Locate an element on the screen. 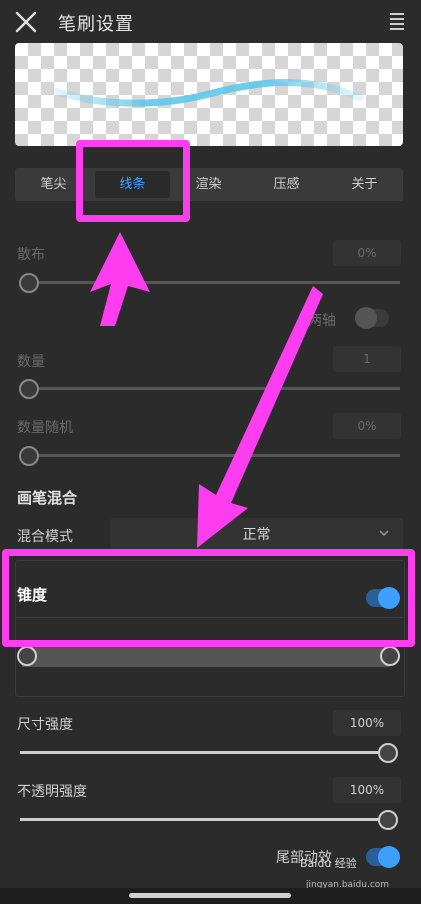  taper-panel is located at coordinates (210, 628).